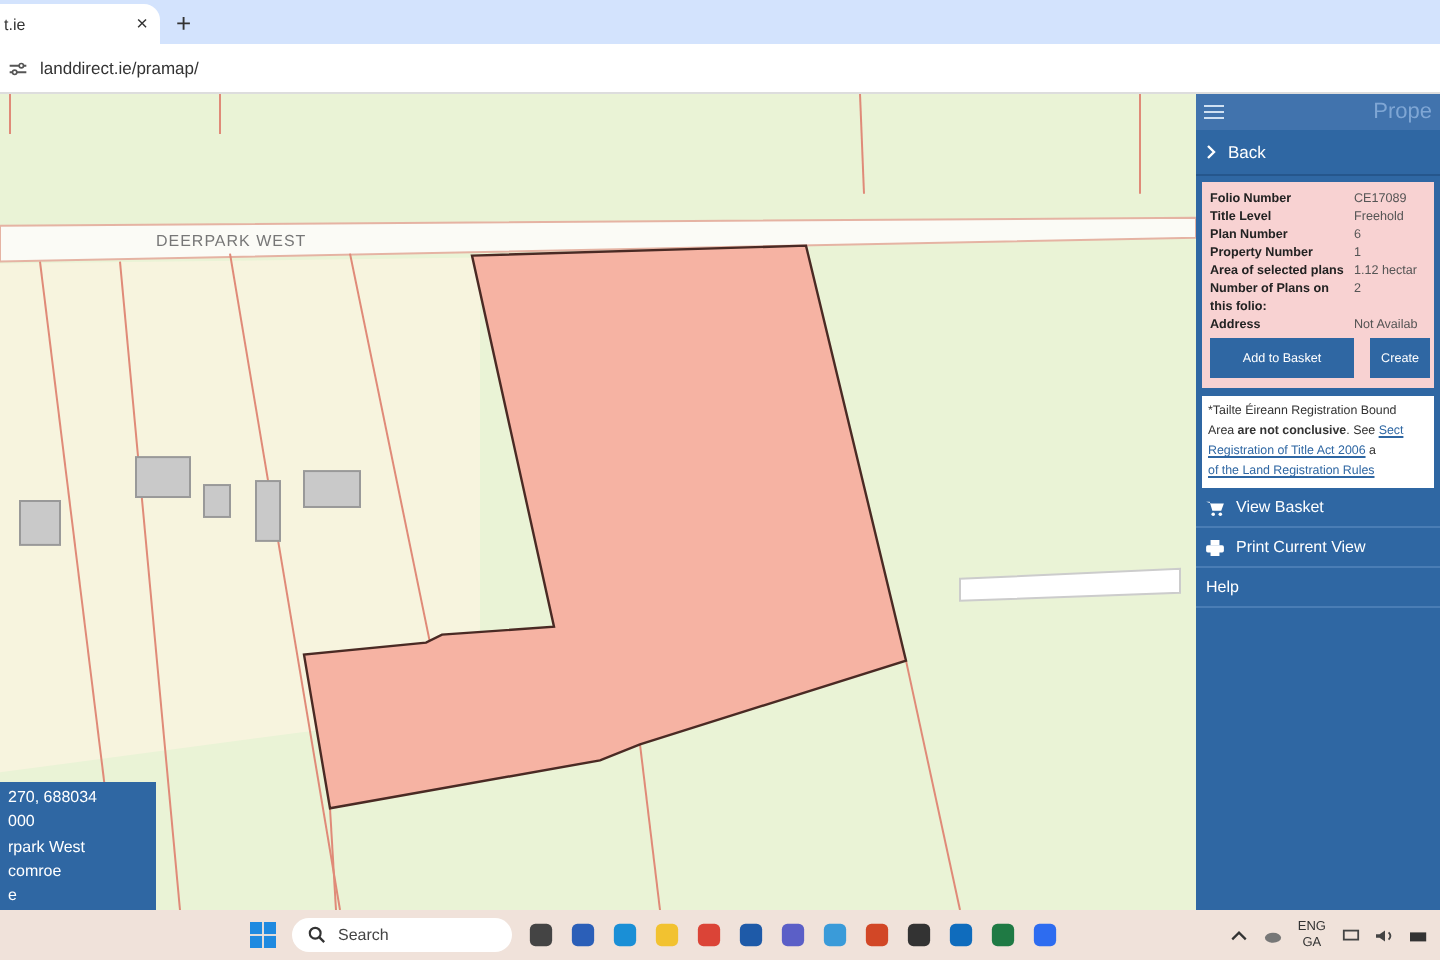 The width and height of the screenshot is (1440, 960). What do you see at coordinates (36, 870) in the screenshot?
I see `info-line: comroe` at bounding box center [36, 870].